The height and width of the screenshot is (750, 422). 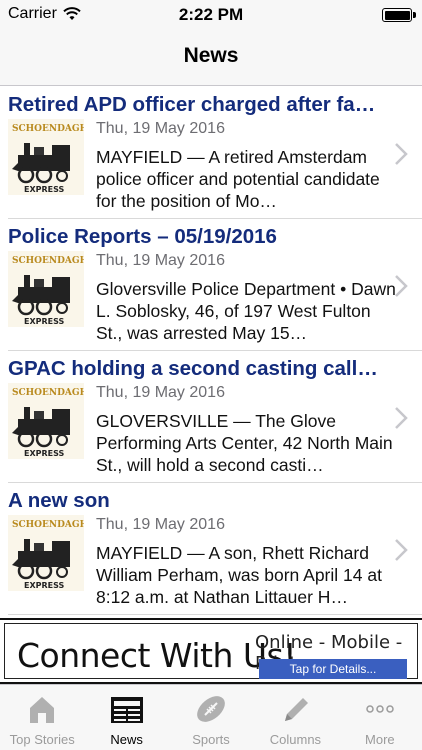 What do you see at coordinates (380, 739) in the screenshot?
I see `tab-label: More` at bounding box center [380, 739].